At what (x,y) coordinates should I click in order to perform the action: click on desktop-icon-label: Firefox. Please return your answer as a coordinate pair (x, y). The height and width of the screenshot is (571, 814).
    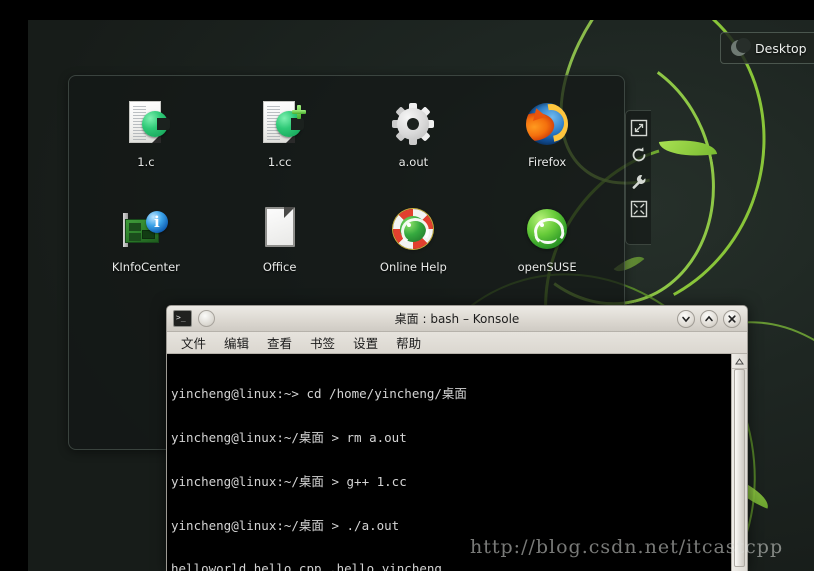
    Looking at the image, I should click on (547, 162).